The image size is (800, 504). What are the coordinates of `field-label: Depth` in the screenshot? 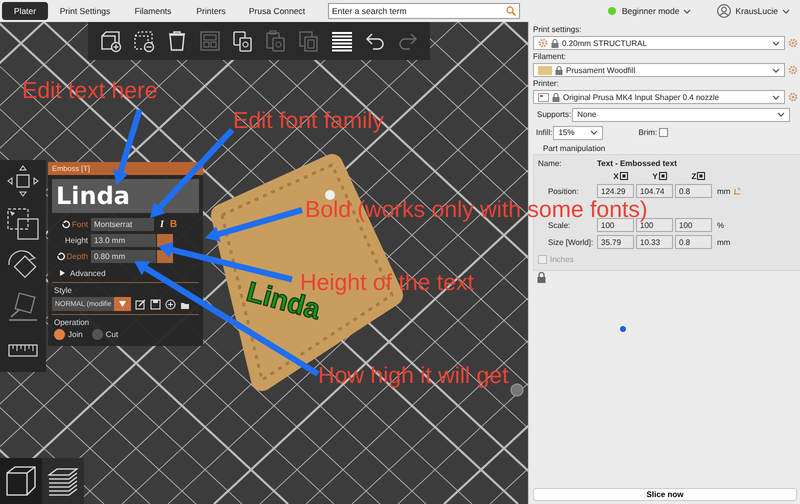 It's located at (77, 256).